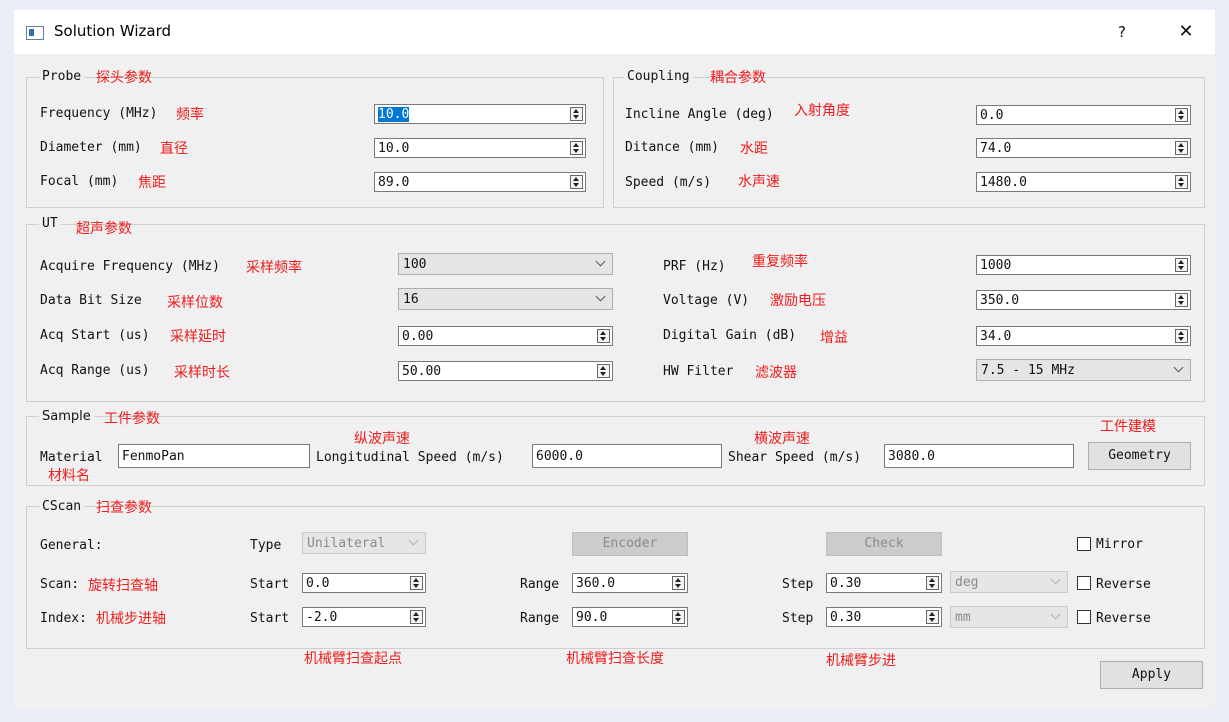 The width and height of the screenshot is (1229, 722). What do you see at coordinates (418, 336) in the screenshot?
I see `acq-start-value: 0.00` at bounding box center [418, 336].